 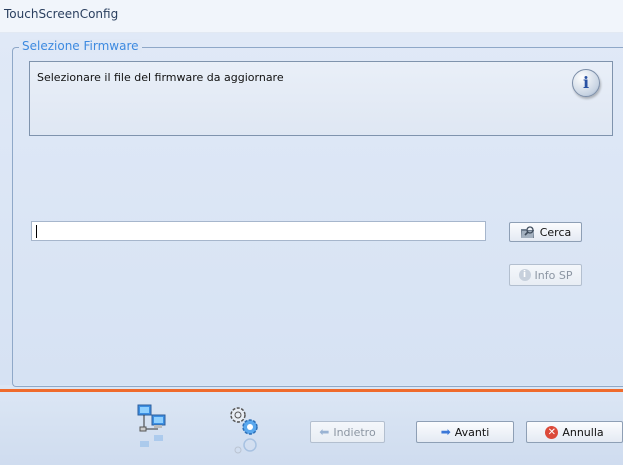 What do you see at coordinates (324, 432) in the screenshot?
I see `arrow-left-icon: ⬅` at bounding box center [324, 432].